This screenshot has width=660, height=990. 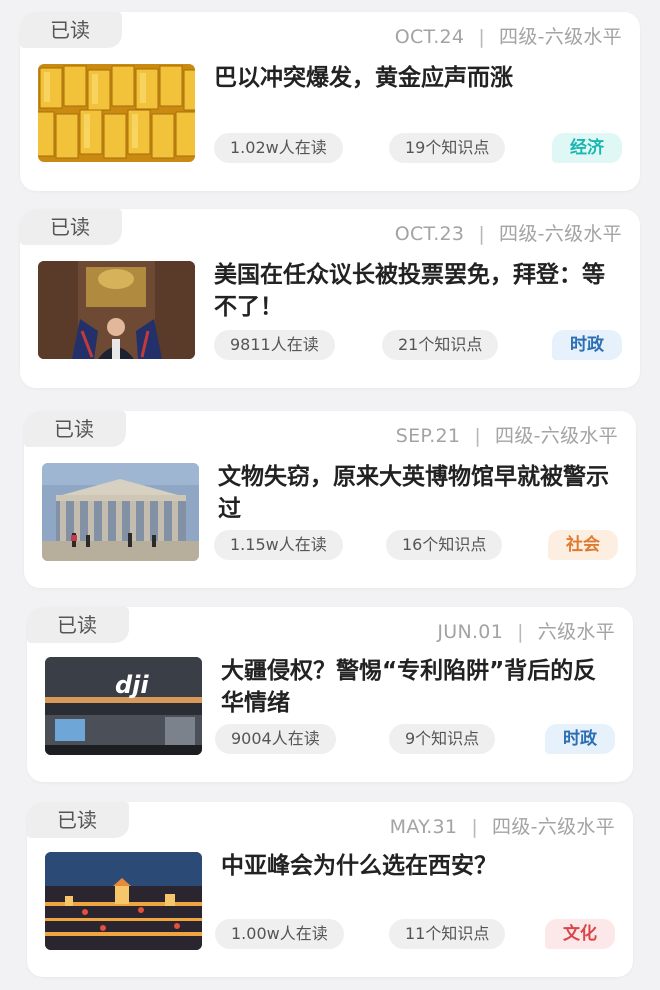 What do you see at coordinates (429, 37) in the screenshot?
I see `article-date: OCT.24` at bounding box center [429, 37].